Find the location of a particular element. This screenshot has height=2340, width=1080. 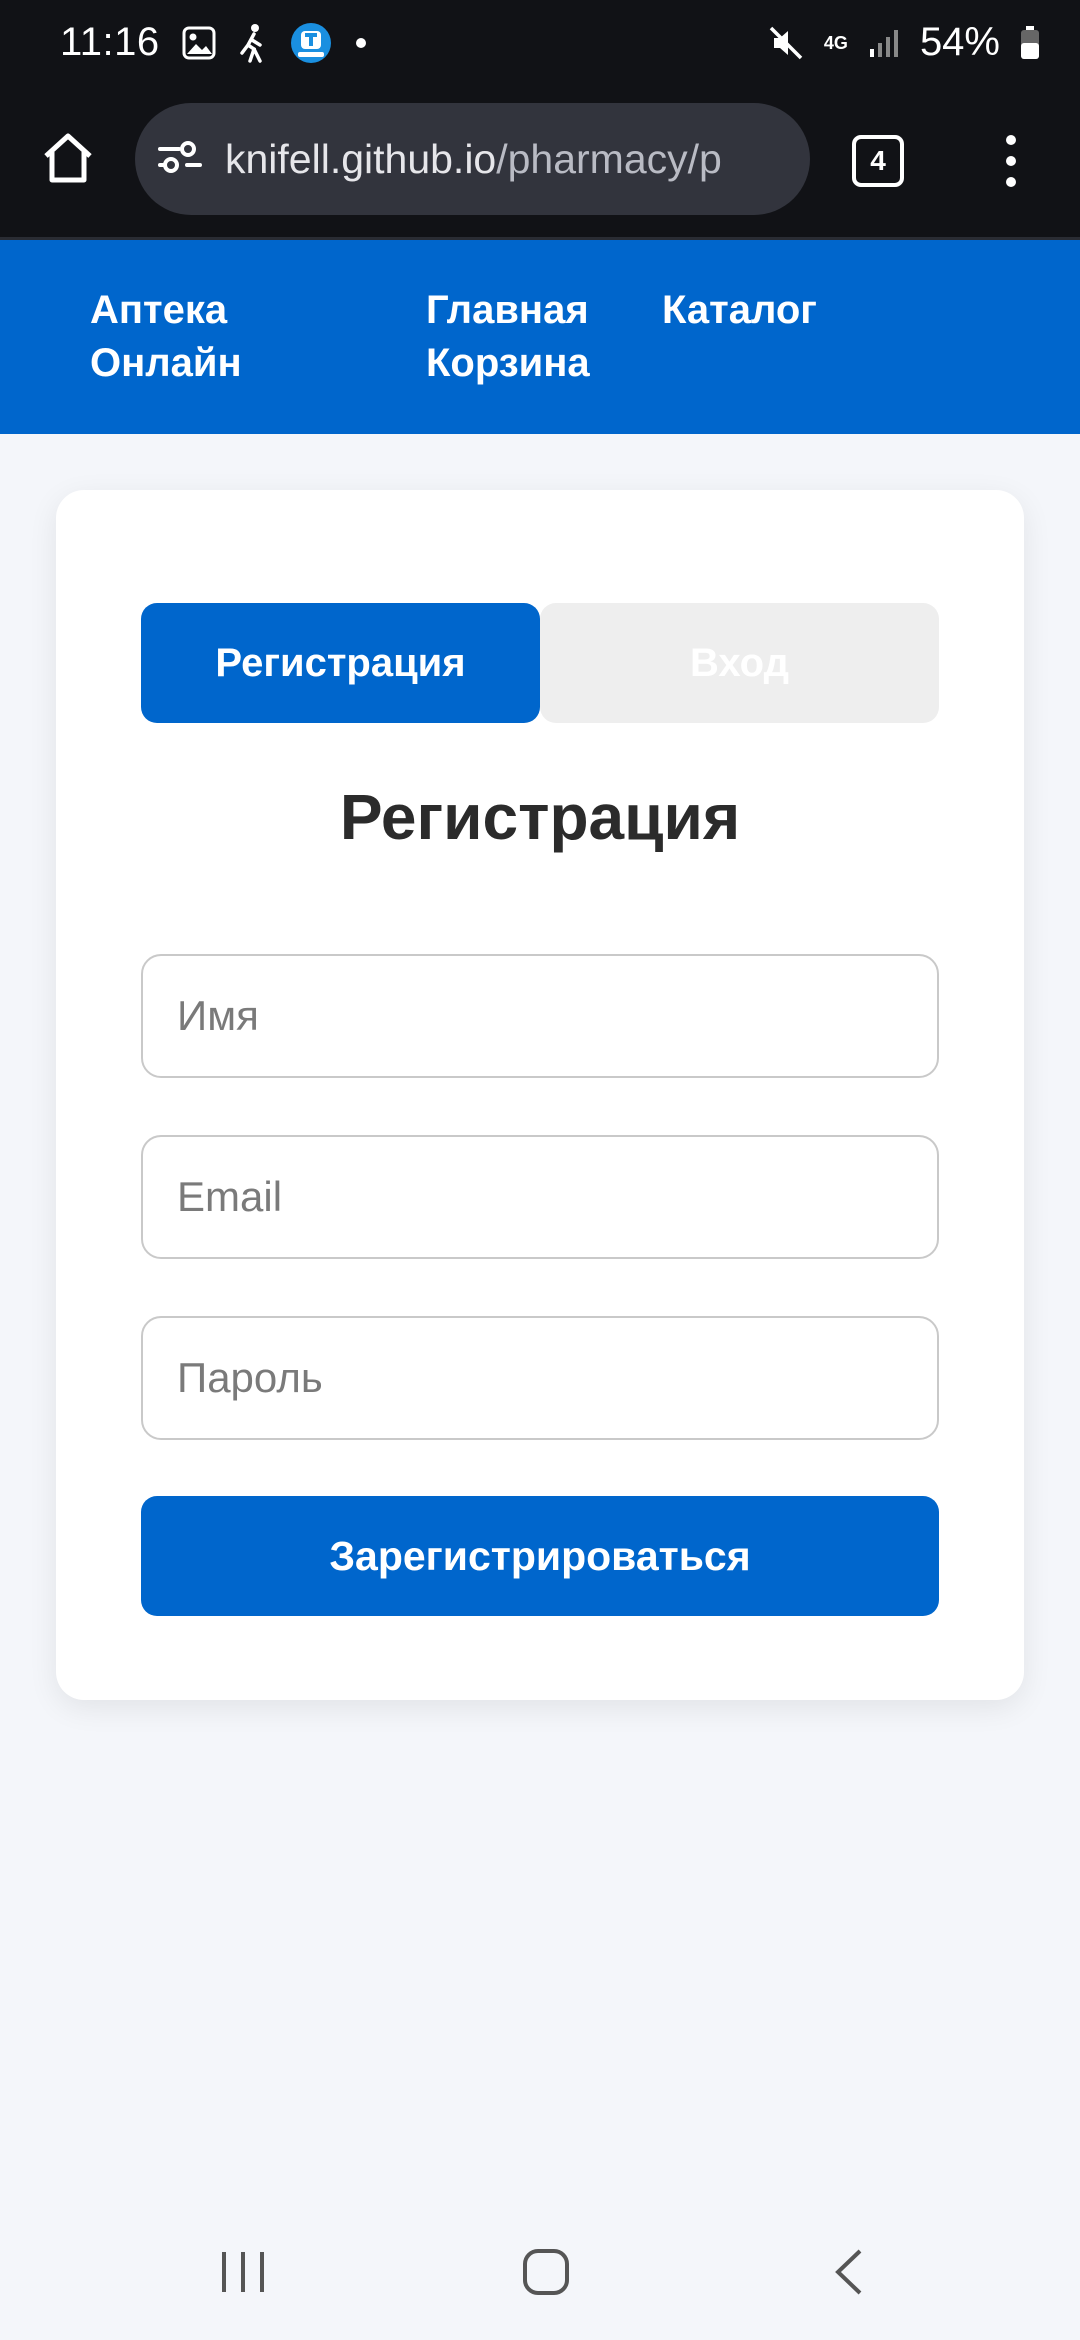

nav-link-catalog: Каталог is located at coordinates (739, 310).